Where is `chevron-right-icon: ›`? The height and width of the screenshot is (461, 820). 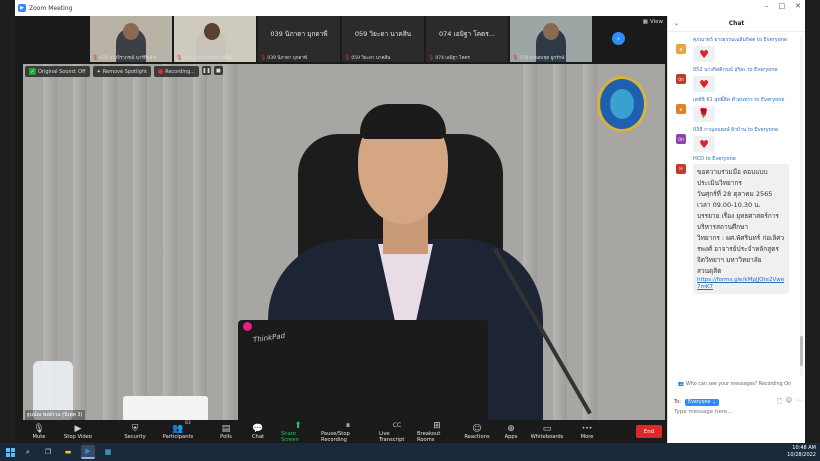 chevron-right-icon: › is located at coordinates (618, 38).